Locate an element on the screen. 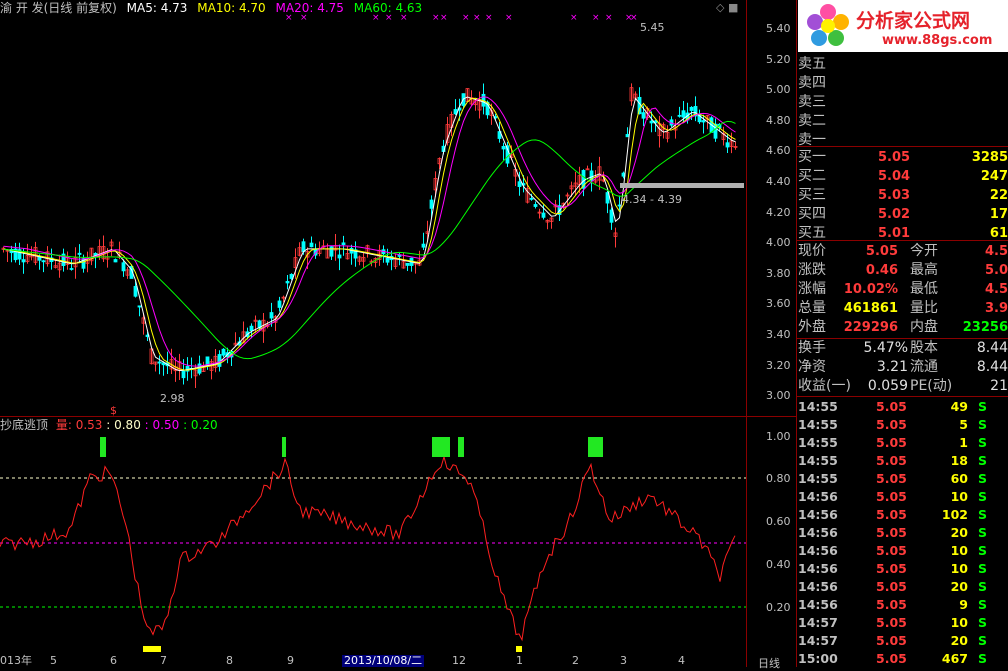 The height and width of the screenshot is (671, 1008). price-tick: 5.40 is located at coordinates (778, 28).